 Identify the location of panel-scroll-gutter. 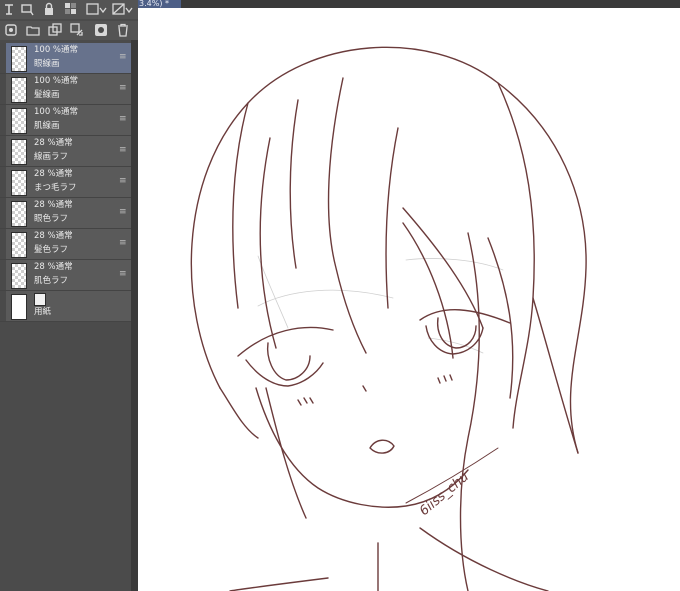
(134, 315).